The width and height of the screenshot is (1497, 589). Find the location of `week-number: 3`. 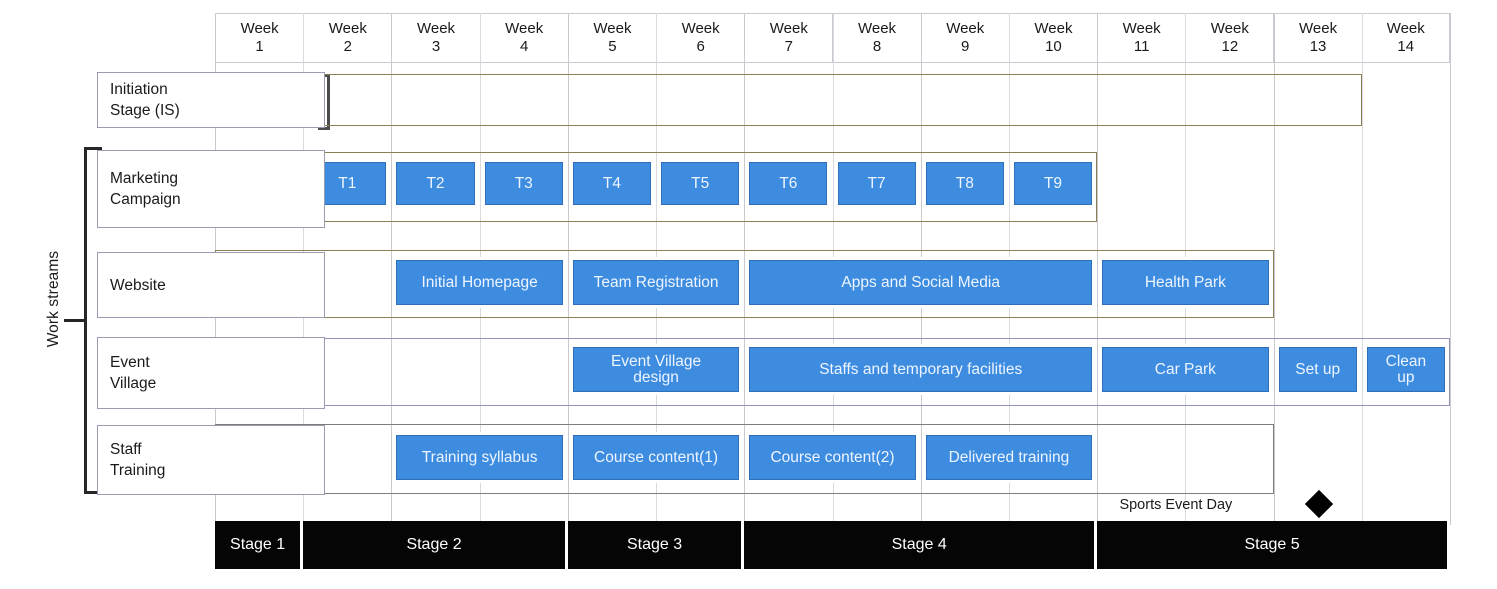

week-number: 3 is located at coordinates (436, 46).